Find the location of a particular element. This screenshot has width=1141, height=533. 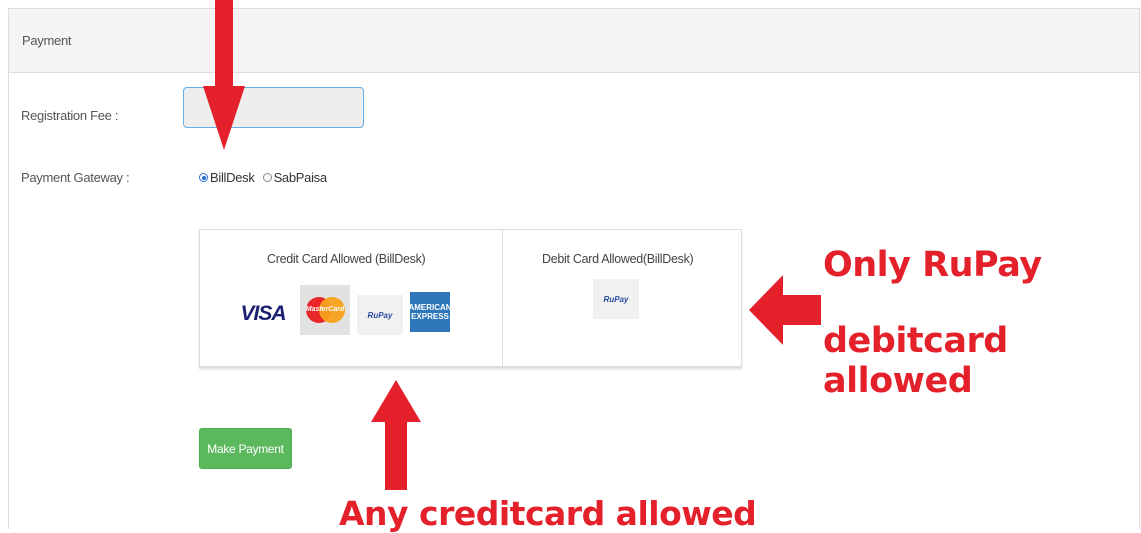

mastercard-logo-text: MasterCard is located at coordinates (325, 309).